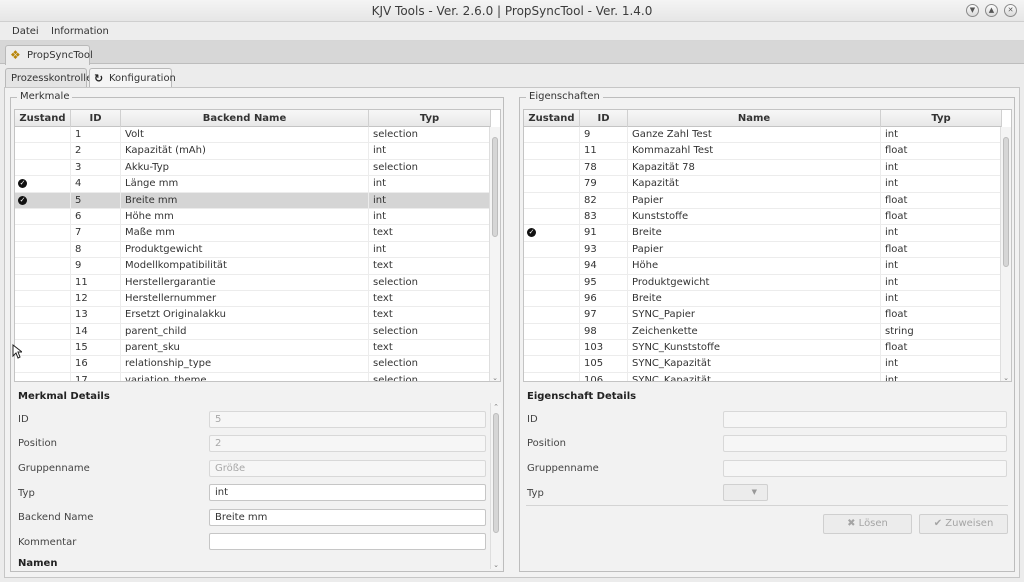 Image resolution: width=1024 pixels, height=582 pixels. I want to click on merkmale-table-header: Zustand ID Backend Name Typ, so click(253, 118).